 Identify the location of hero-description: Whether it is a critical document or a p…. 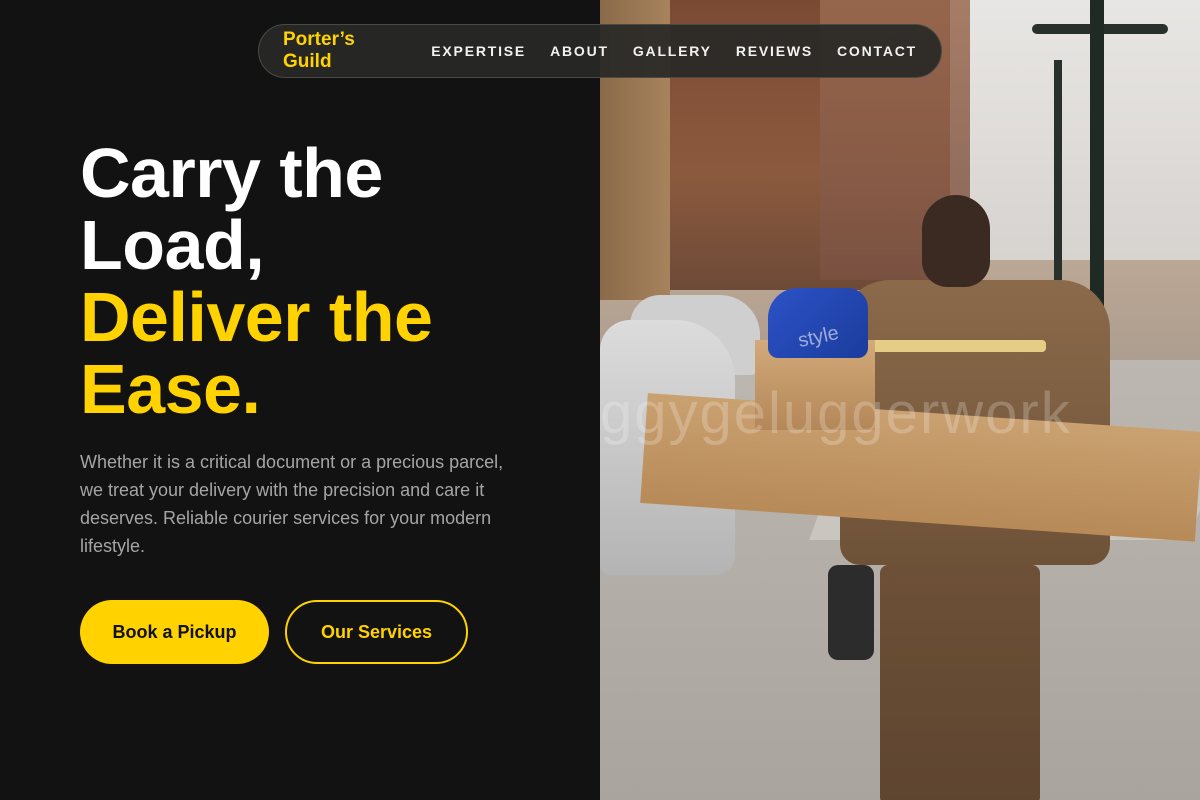
(292, 504).